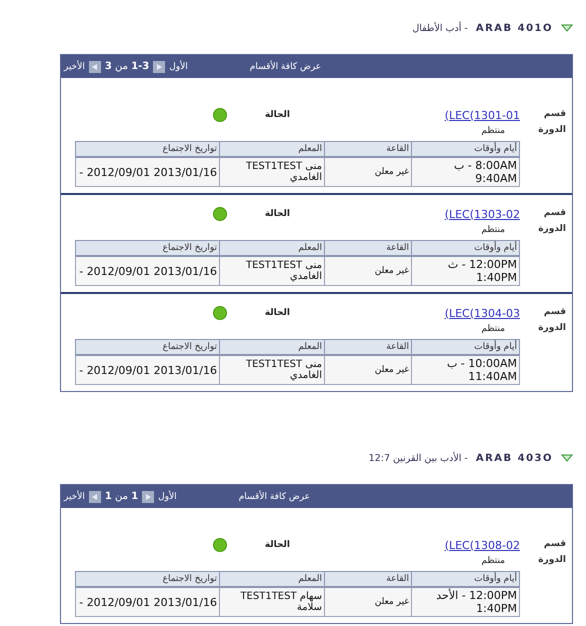  What do you see at coordinates (482, 214) in the screenshot?
I see `section-link: (LEC(1303-02` at bounding box center [482, 214].